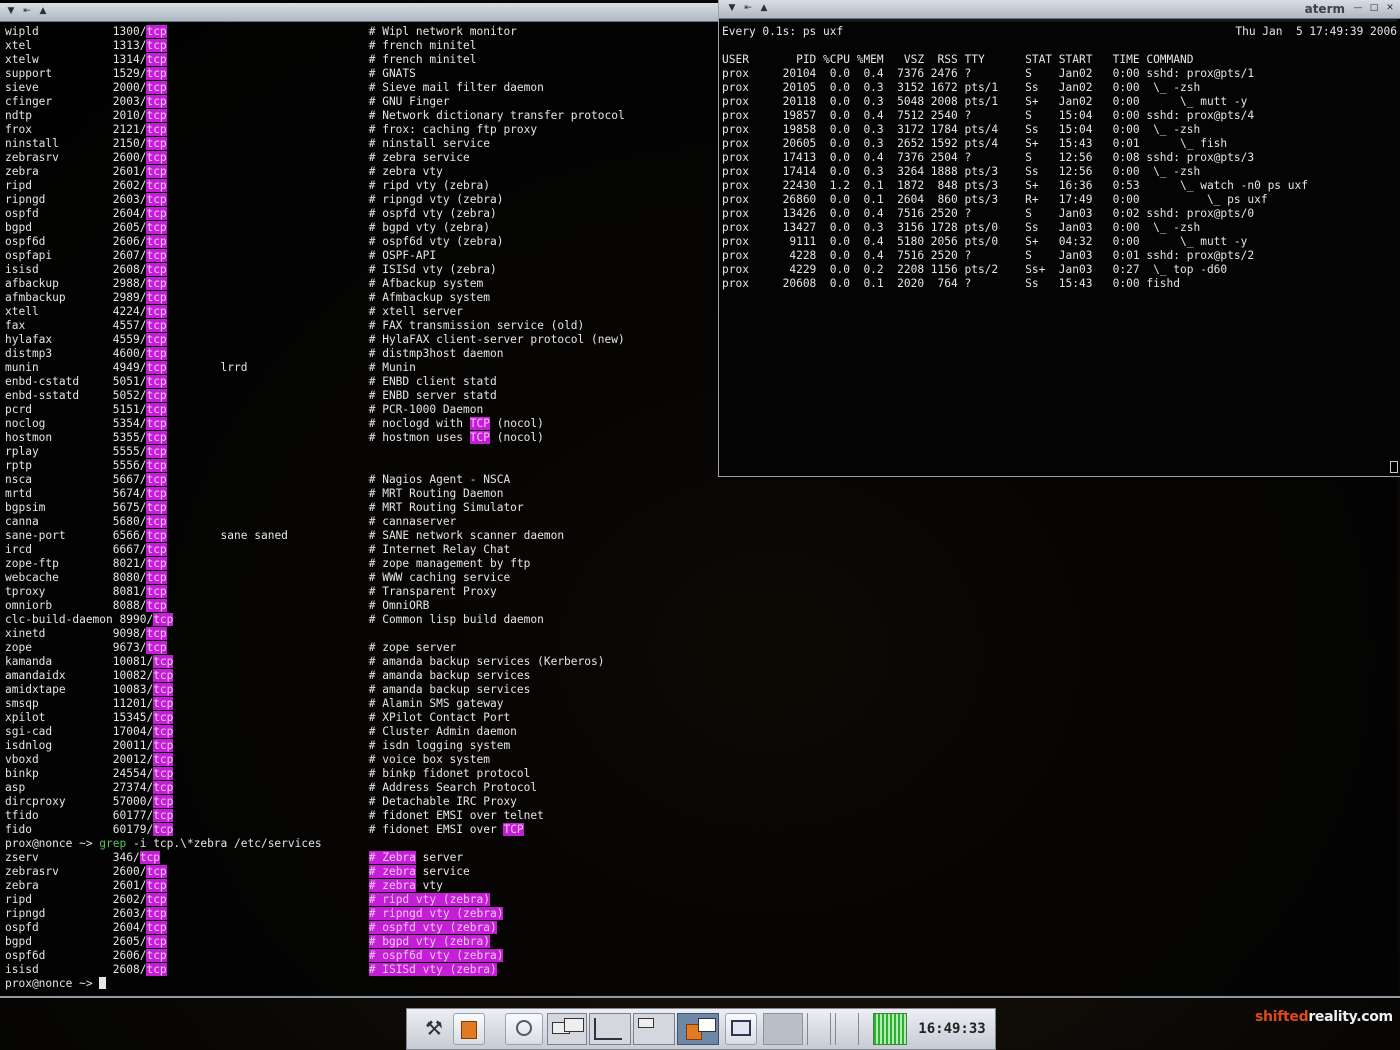  What do you see at coordinates (251, 591) in the screenshot?
I see `terminal-line: tproxy 8081/tcp # Transparent Proxy` at bounding box center [251, 591].